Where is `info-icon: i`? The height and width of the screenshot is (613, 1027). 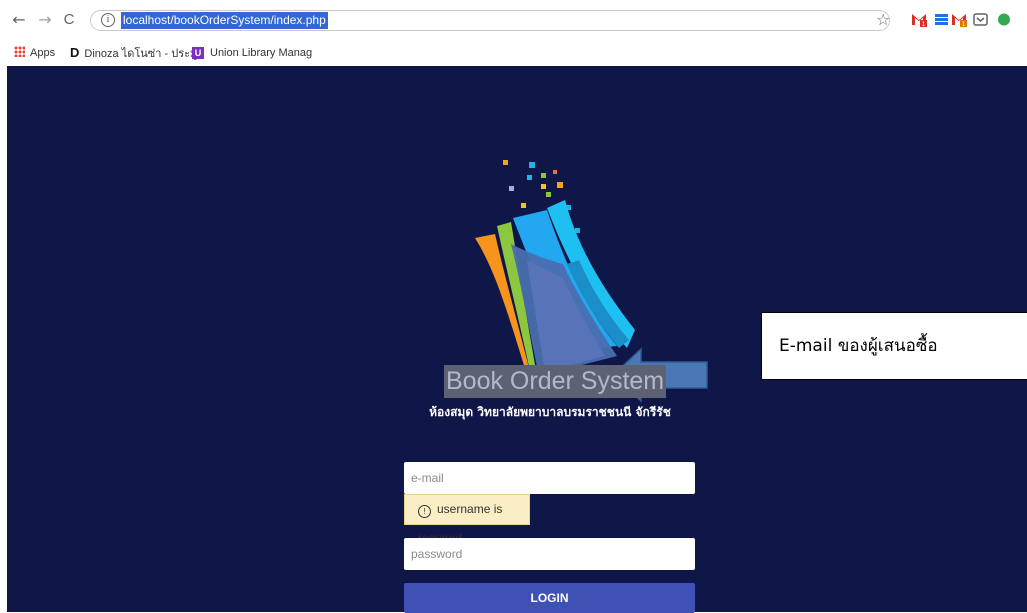 info-icon: i is located at coordinates (108, 20).